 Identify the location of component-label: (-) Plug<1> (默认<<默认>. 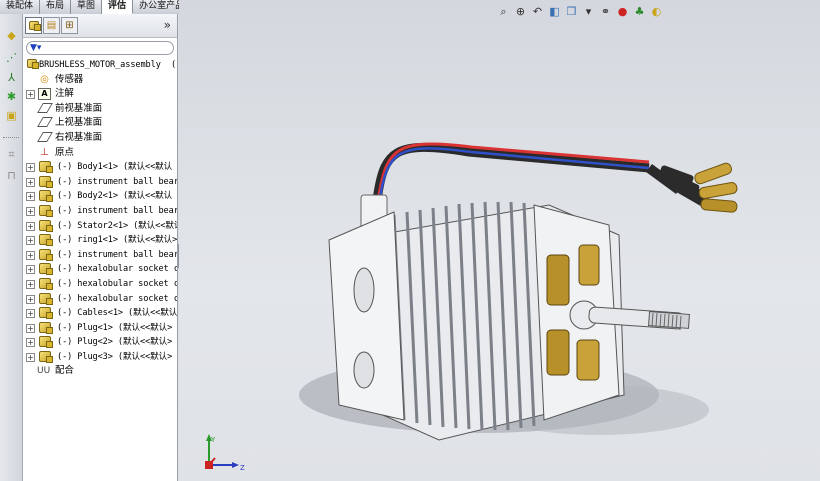
(115, 327).